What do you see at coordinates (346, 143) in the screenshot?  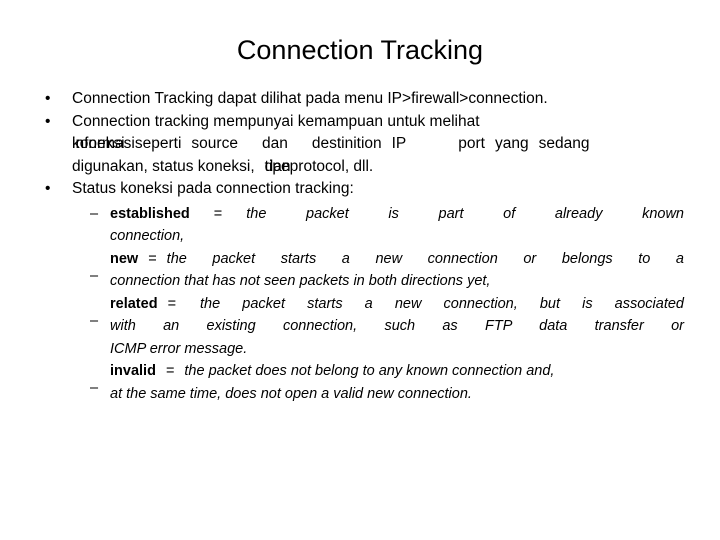 I see `bullet-2-word-destinition: destinition` at bounding box center [346, 143].